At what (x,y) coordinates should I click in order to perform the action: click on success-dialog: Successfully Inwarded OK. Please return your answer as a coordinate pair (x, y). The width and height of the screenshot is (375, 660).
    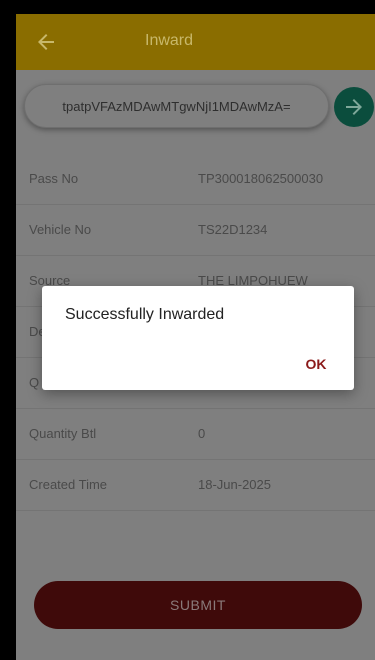
    Looking at the image, I should click on (198, 338).